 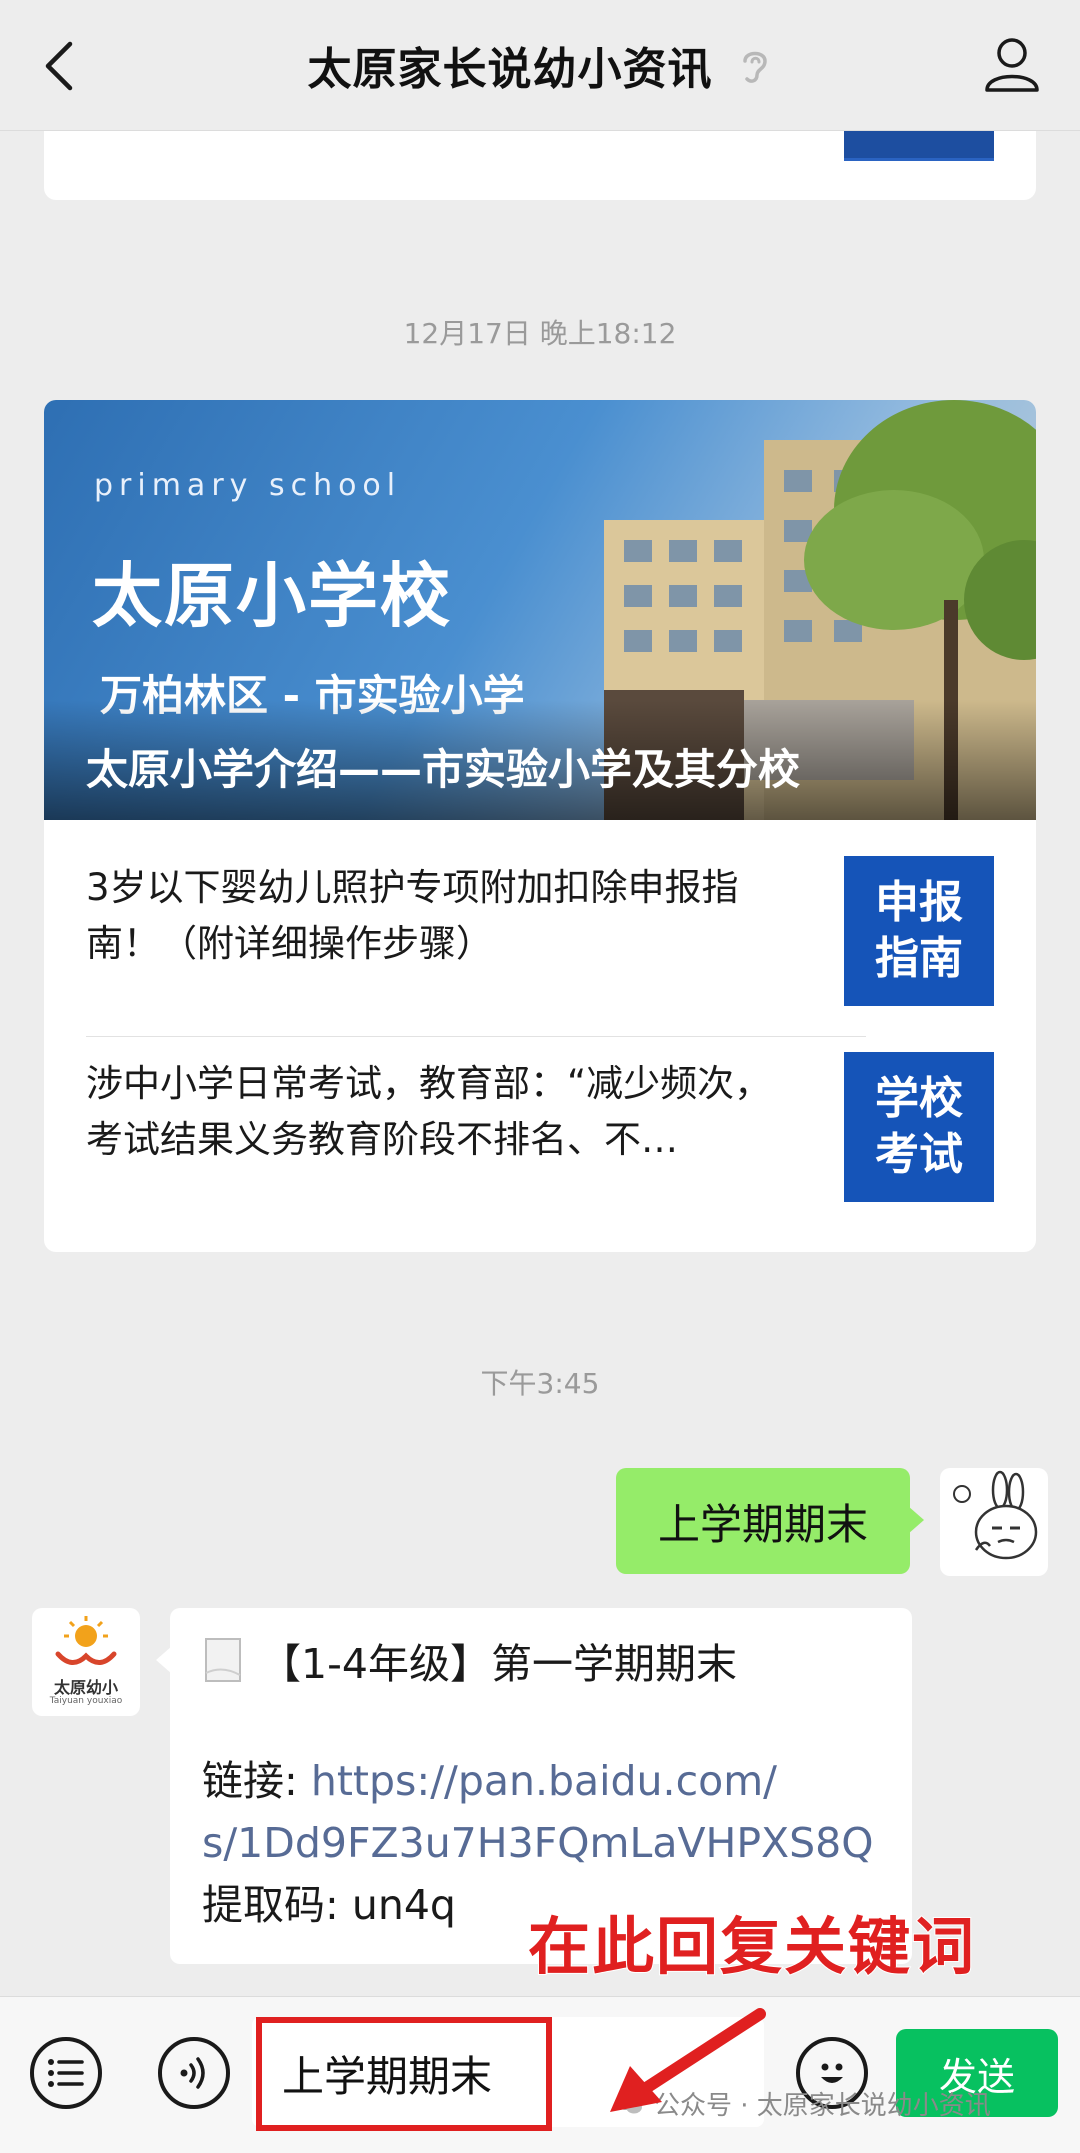 I want to click on input-bar: 上学期期末 发送 公众号 · 太原家长说幼小资讯, so click(x=540, y=2074).